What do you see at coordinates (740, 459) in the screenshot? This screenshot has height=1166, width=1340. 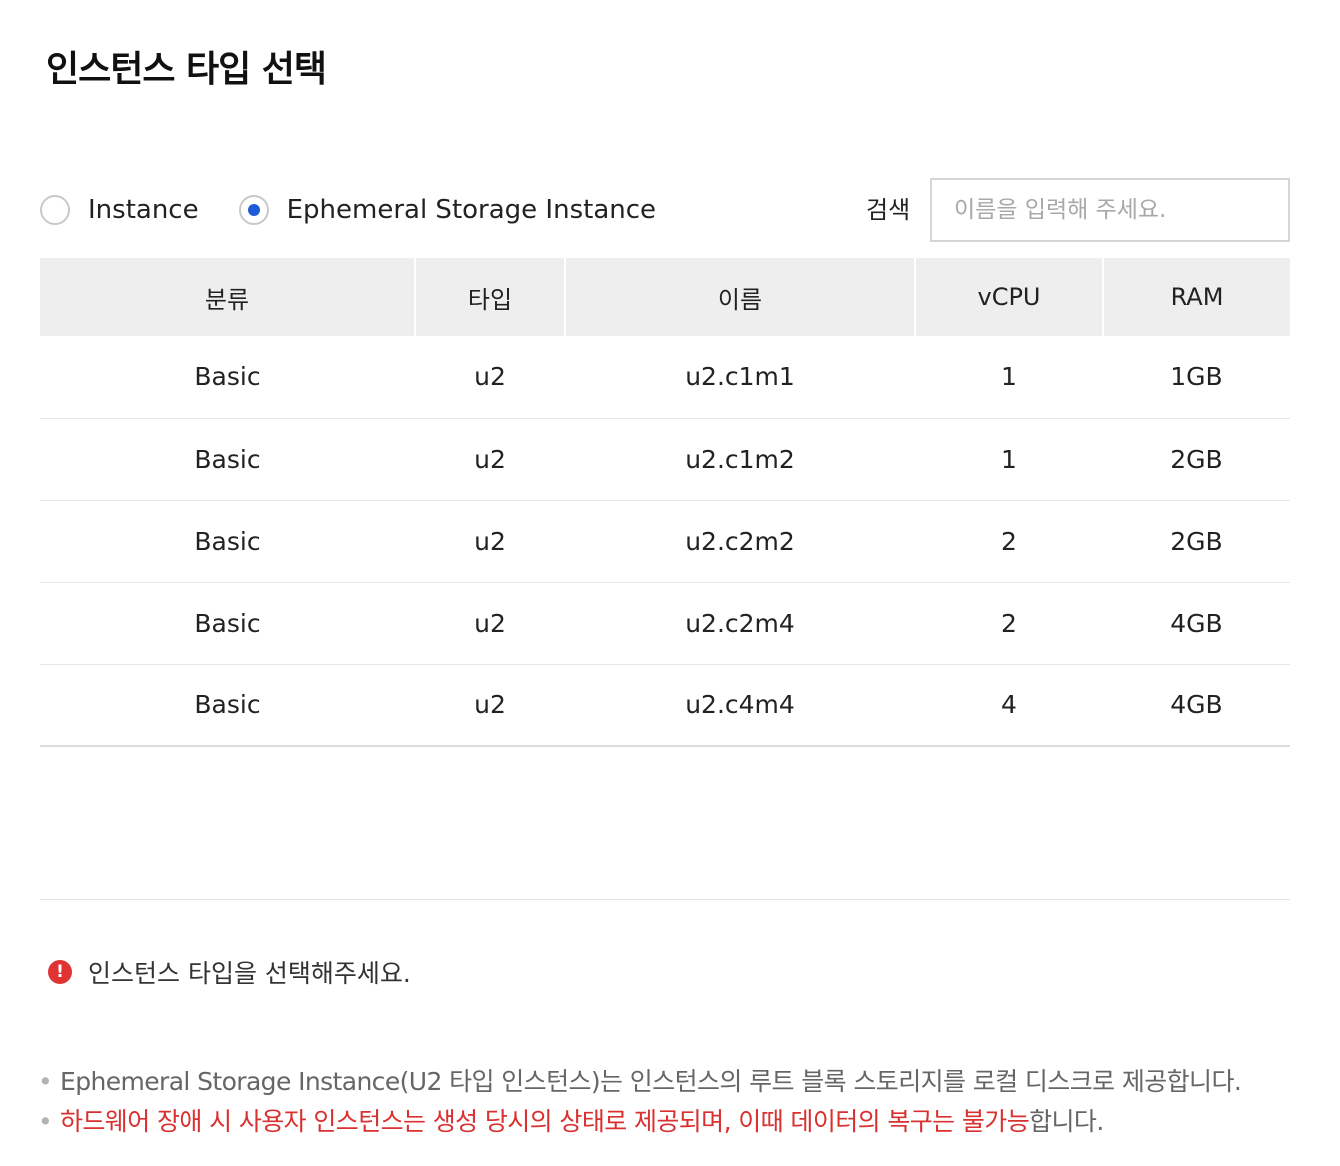 I see `cell-name: u2.c1m2` at bounding box center [740, 459].